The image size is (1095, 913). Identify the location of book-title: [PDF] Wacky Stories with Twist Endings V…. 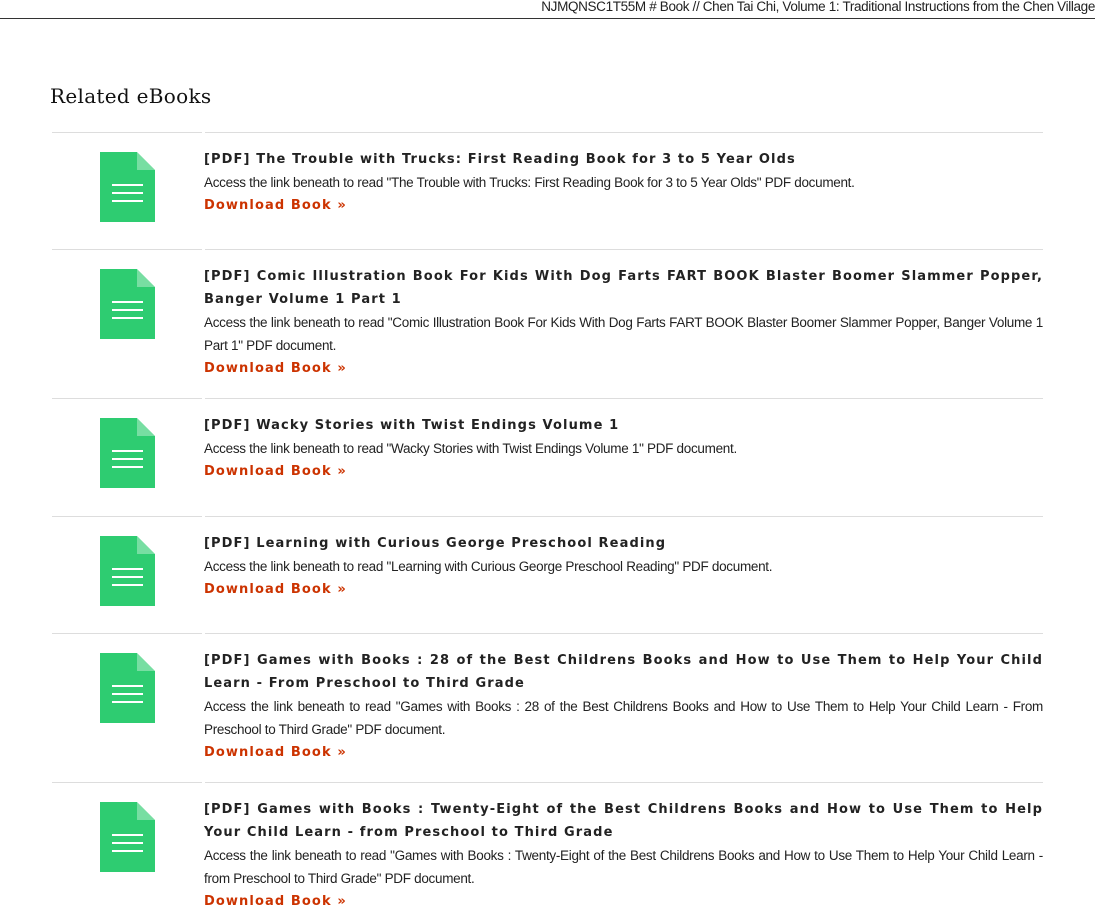
(412, 425).